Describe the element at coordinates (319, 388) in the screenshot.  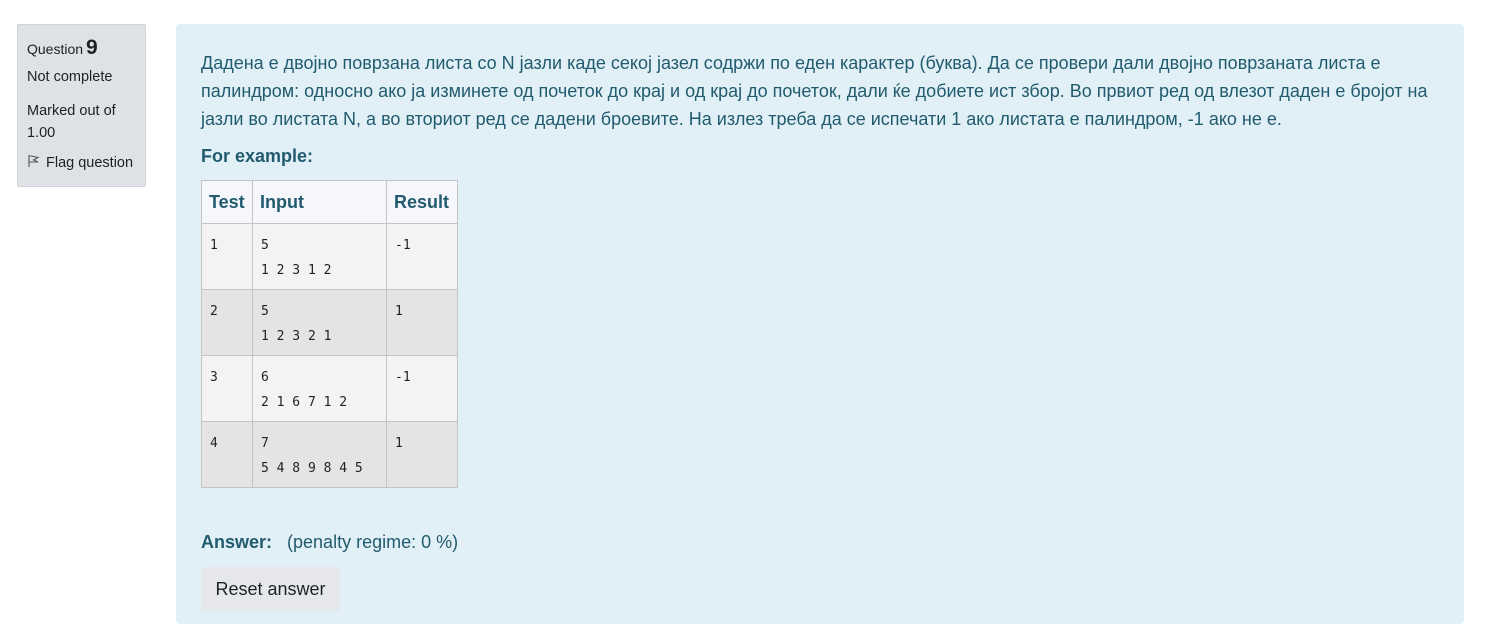
I see `cell-input: 6 2 1 6 7 1 2` at that location.